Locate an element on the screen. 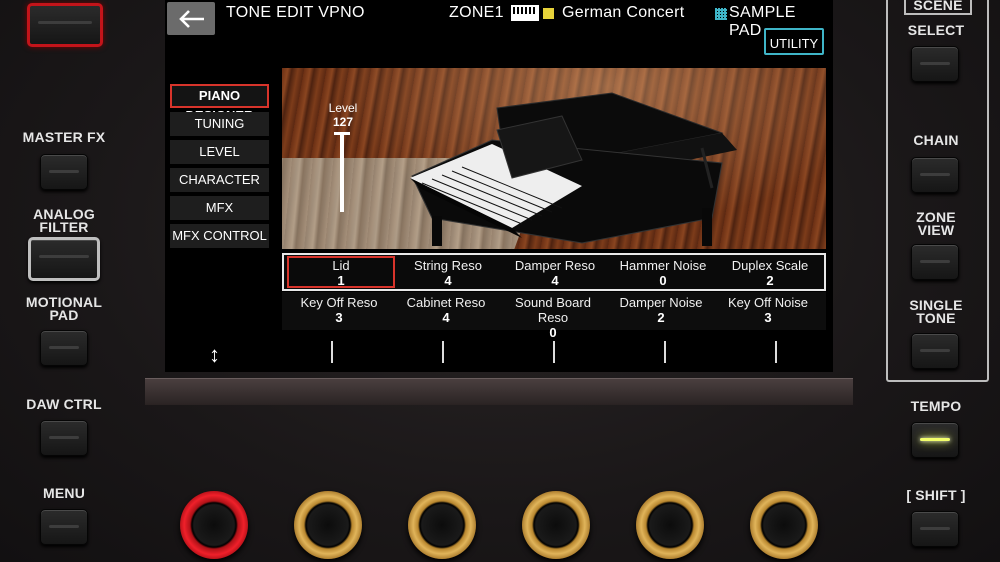 This screenshot has width=1000, height=562. menu-piano-designer: PIANO DESIGNER is located at coordinates (219, 103).